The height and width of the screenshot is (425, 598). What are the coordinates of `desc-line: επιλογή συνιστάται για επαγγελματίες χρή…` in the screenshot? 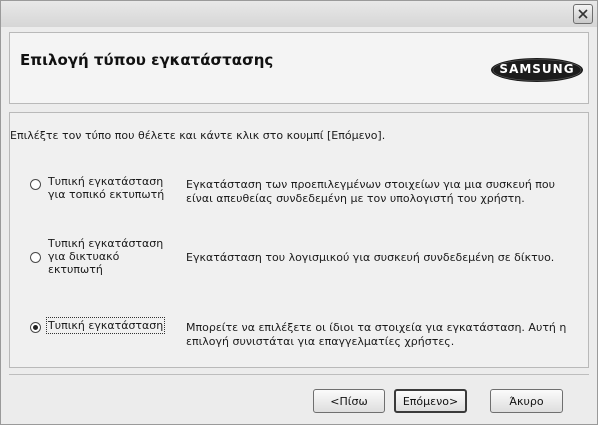 It's located at (320, 341).